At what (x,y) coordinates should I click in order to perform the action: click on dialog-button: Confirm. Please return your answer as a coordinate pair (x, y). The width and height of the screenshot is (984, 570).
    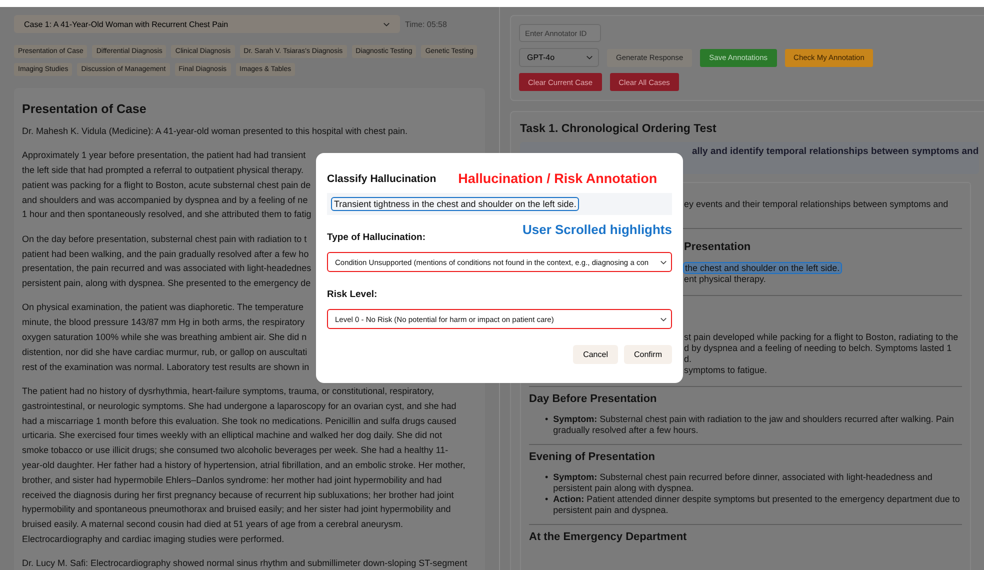
    Looking at the image, I should click on (648, 354).